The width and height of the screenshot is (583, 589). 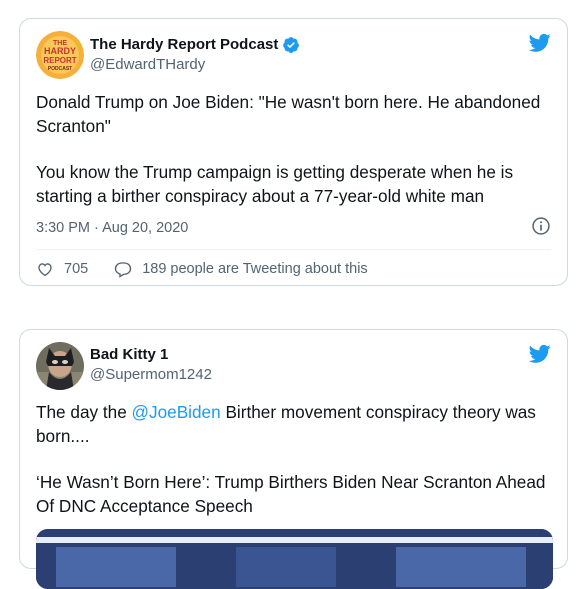 I want to click on info-icon, so click(x=541, y=226).